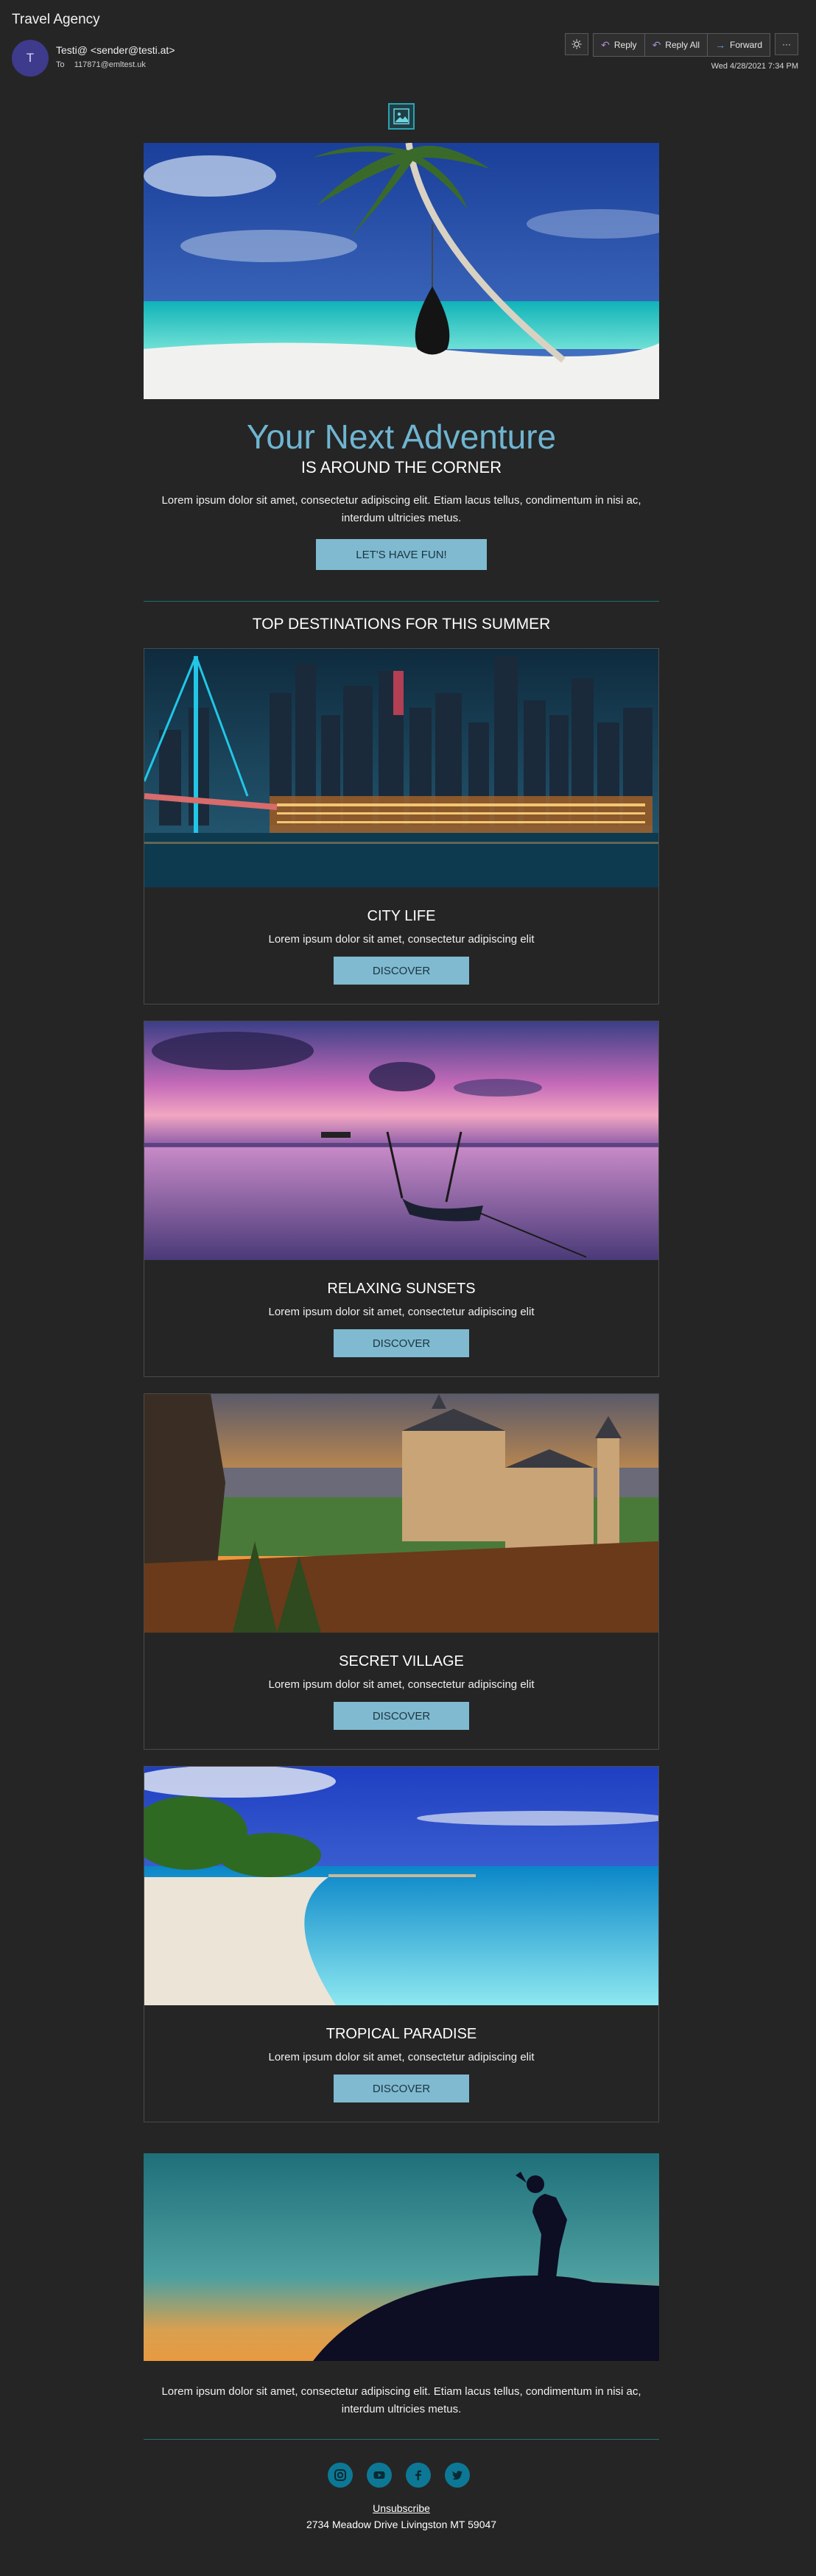 Image resolution: width=816 pixels, height=2576 pixels. I want to click on tropical-beach-image, so click(401, 1886).